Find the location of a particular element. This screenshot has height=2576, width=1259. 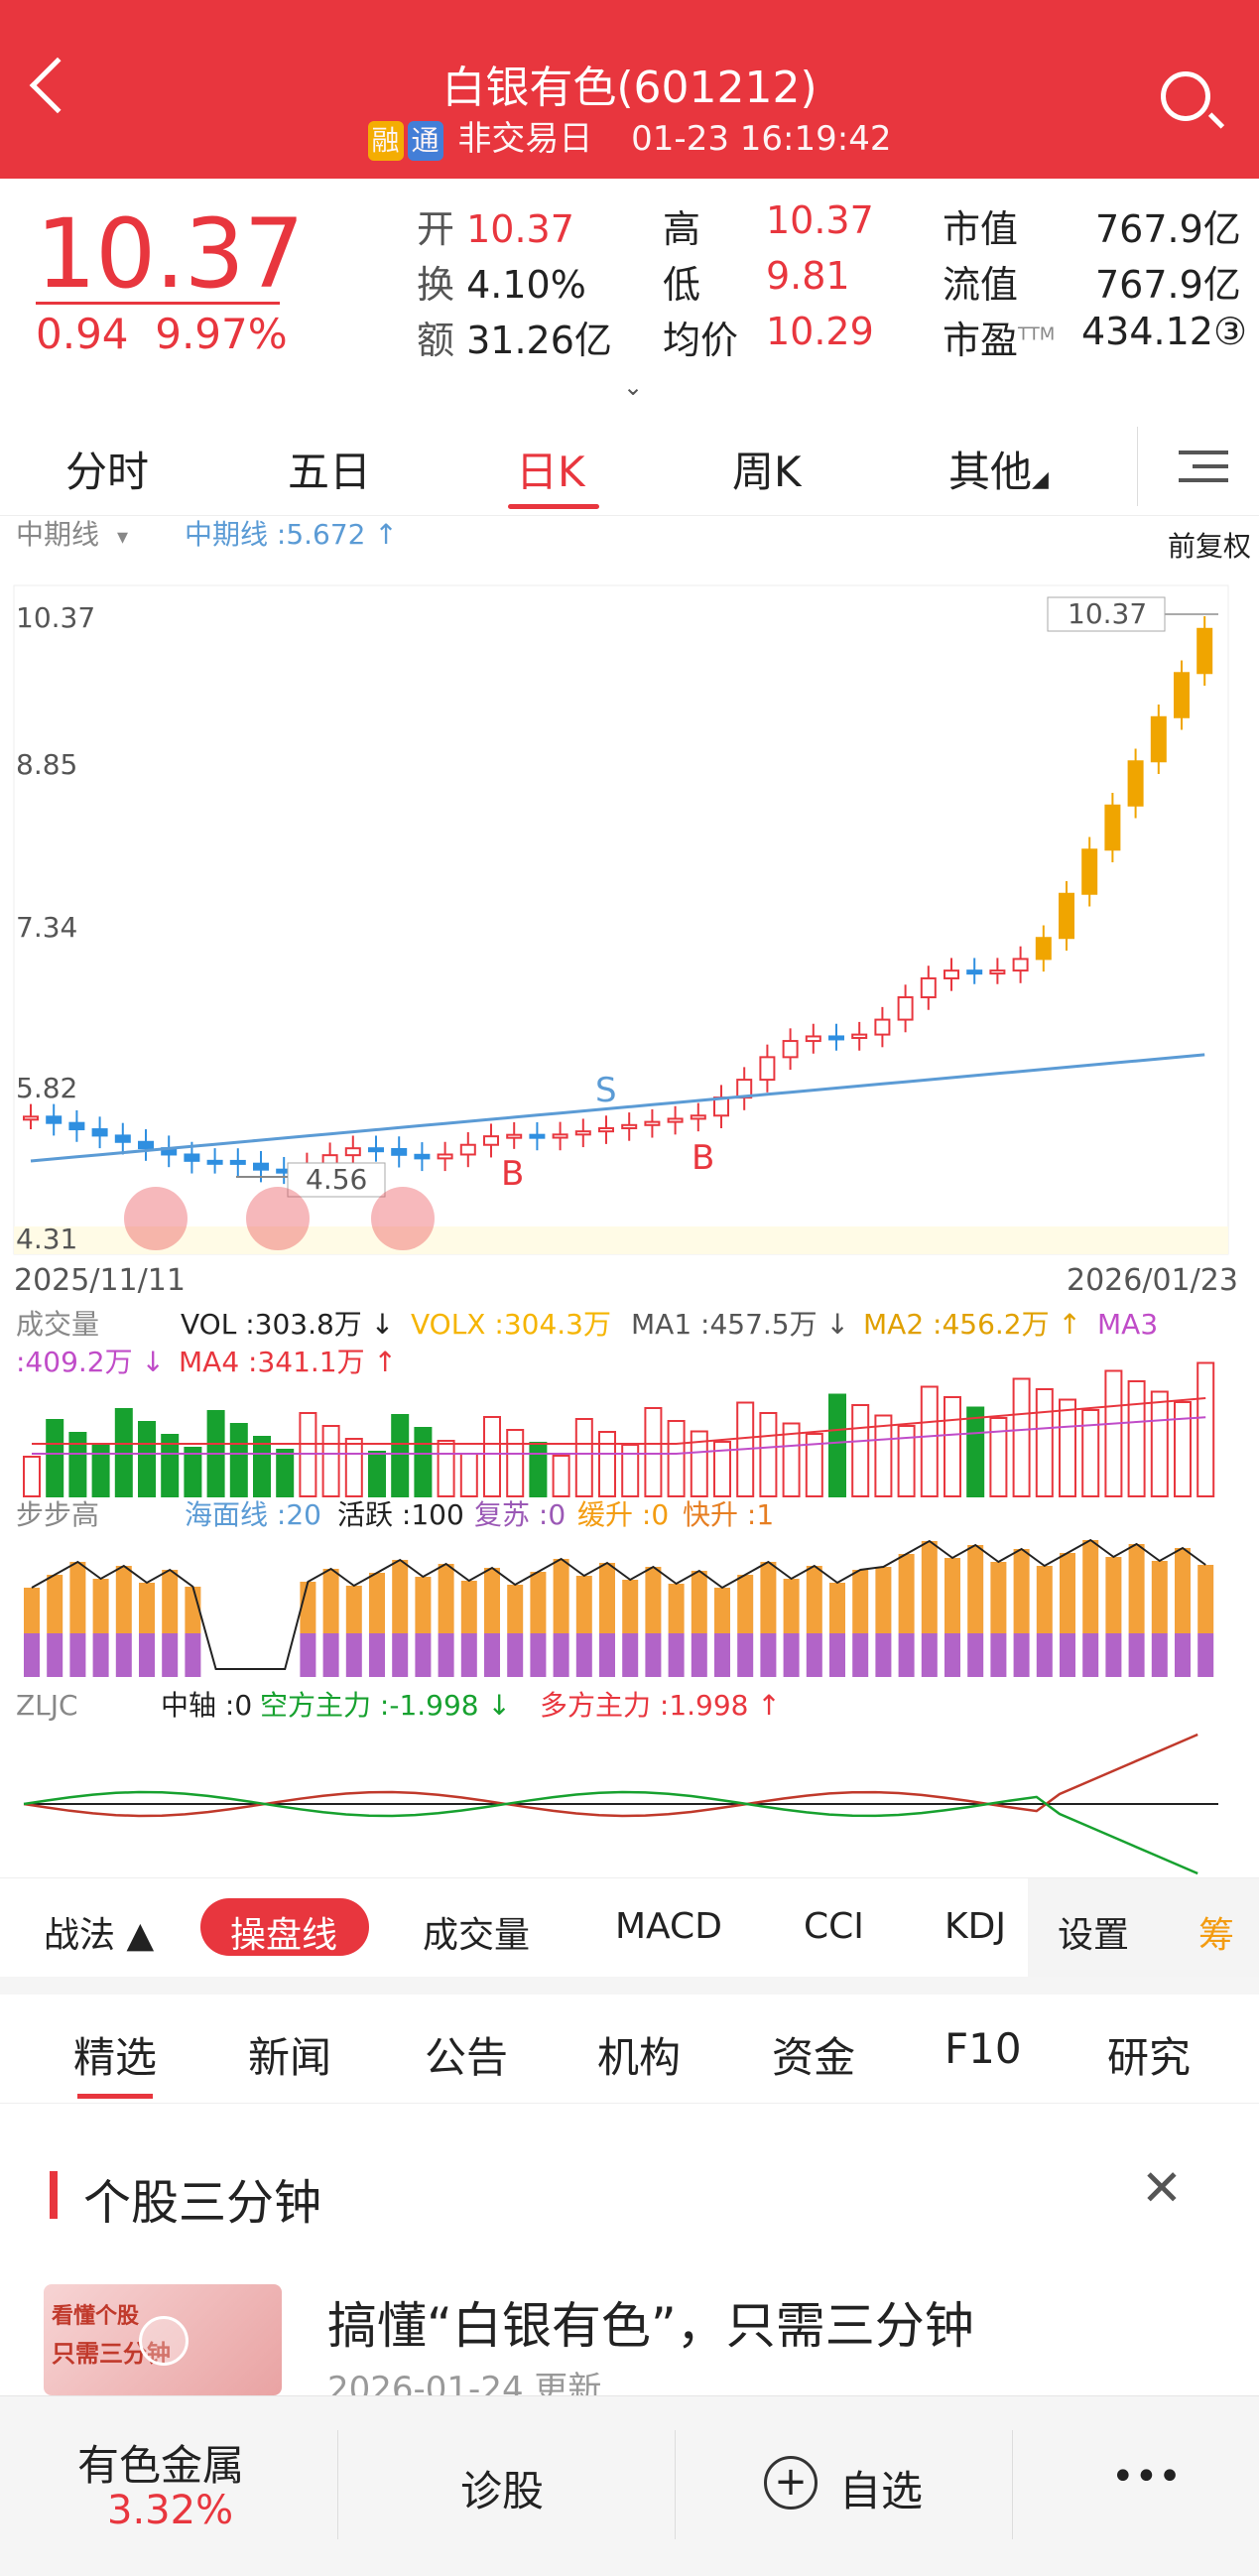

tab-weekly-k: 周K is located at coordinates (767, 469).